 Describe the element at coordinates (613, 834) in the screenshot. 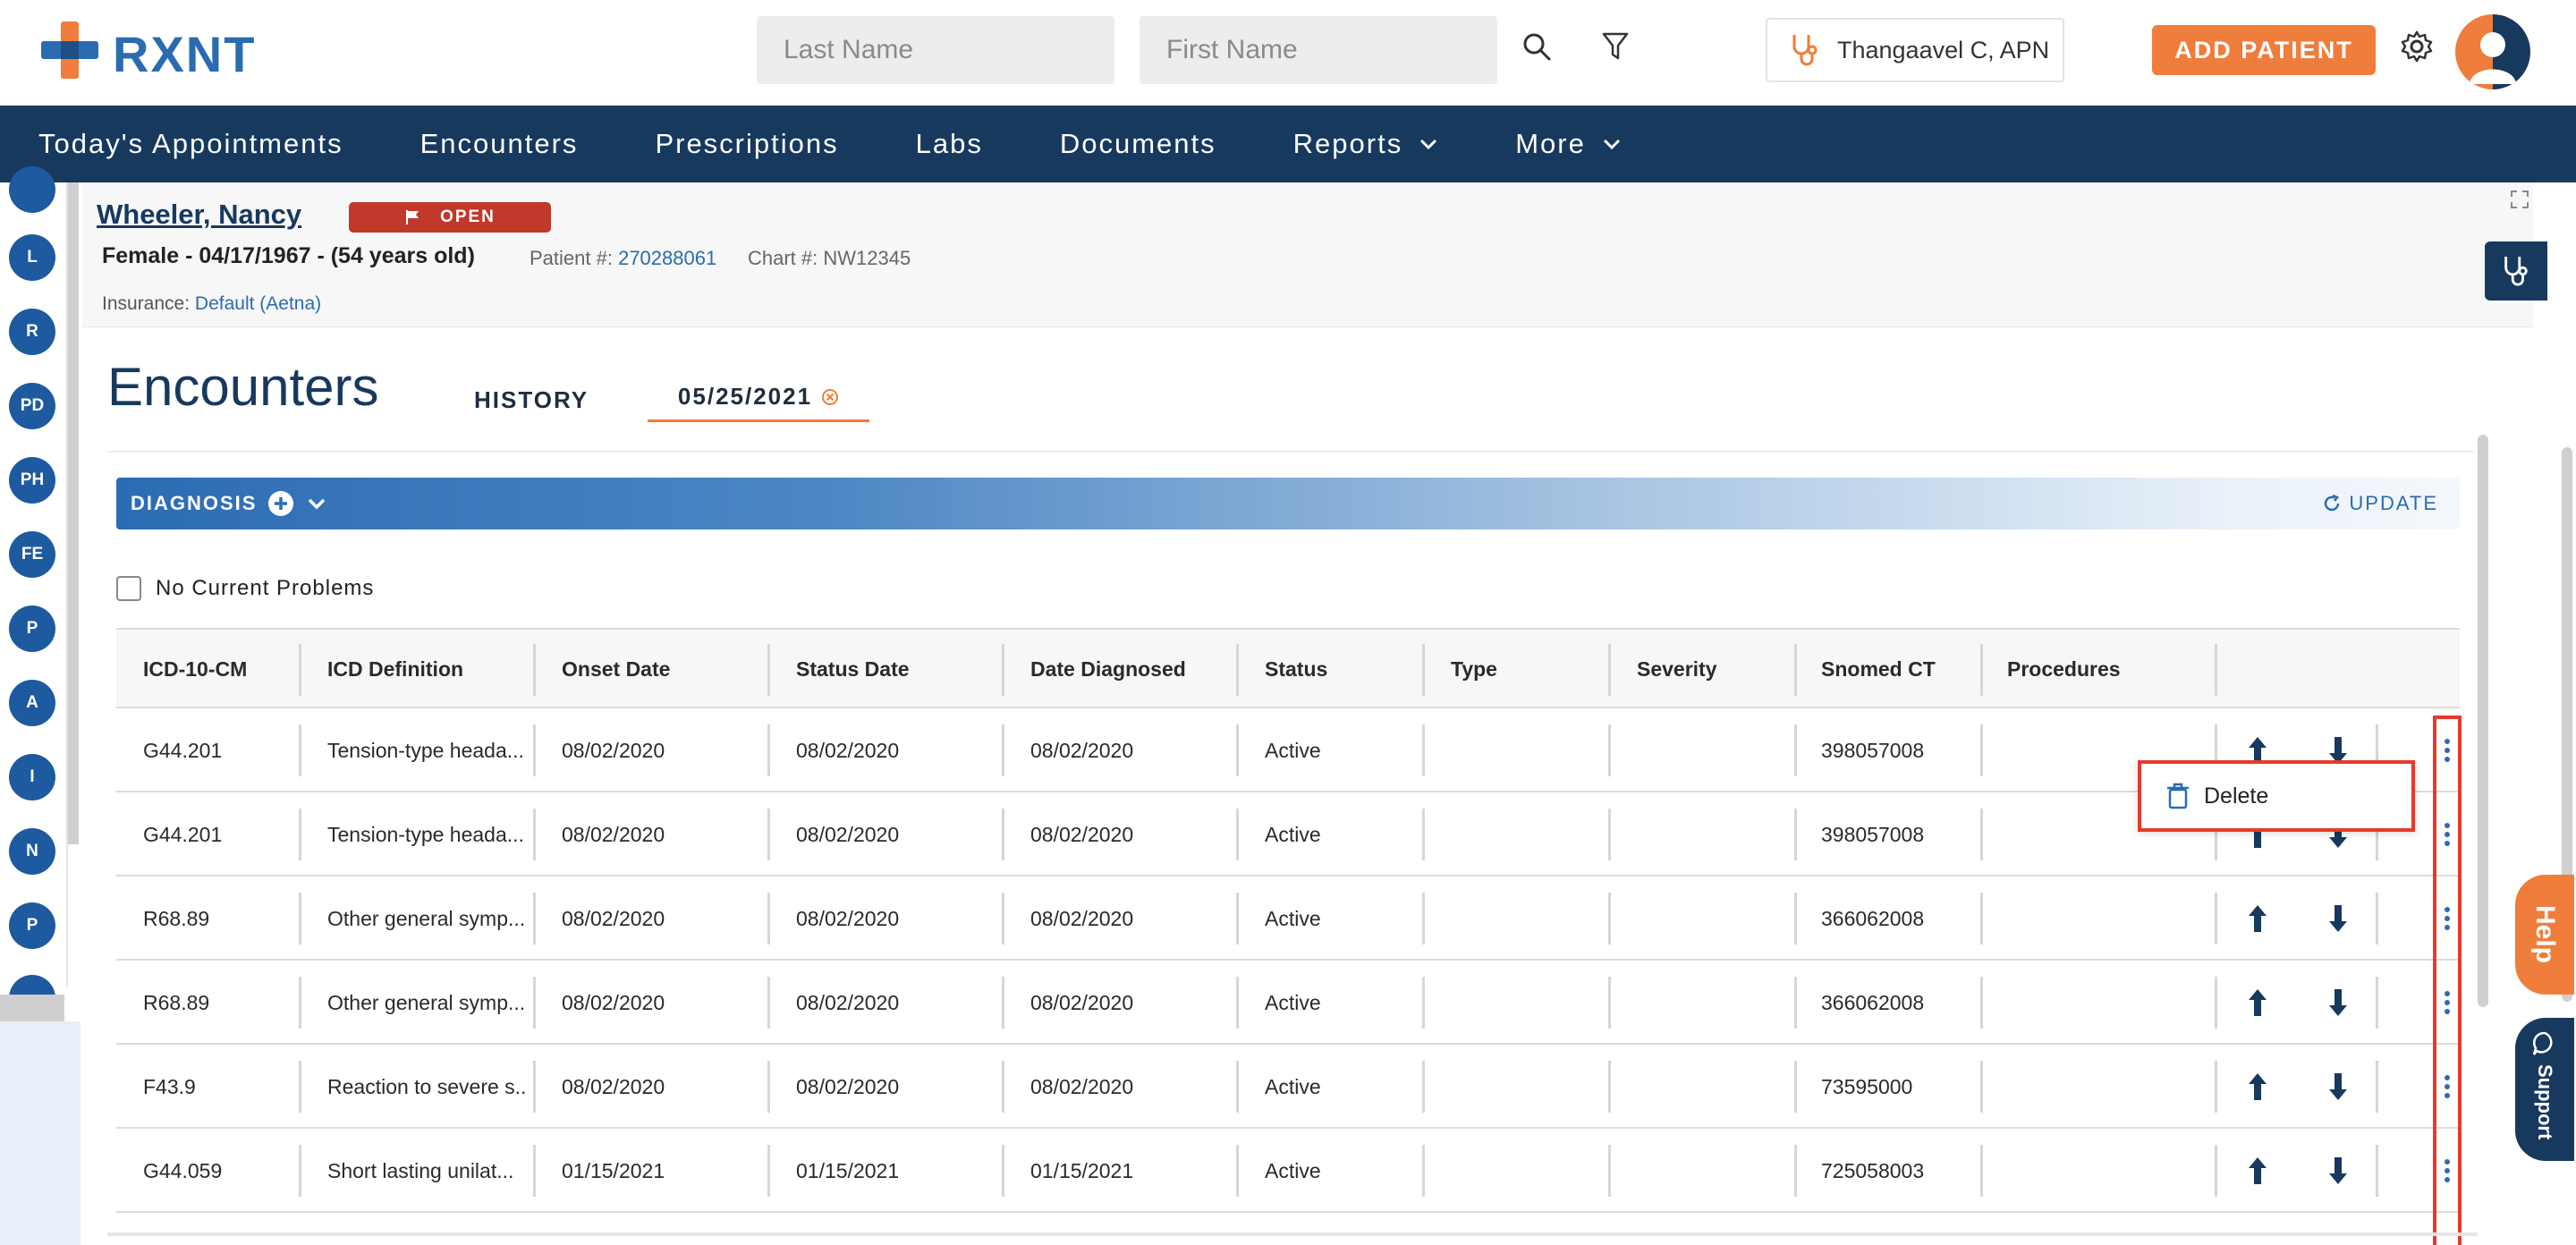

I see `cell-onset-date: 08/02/2020` at that location.